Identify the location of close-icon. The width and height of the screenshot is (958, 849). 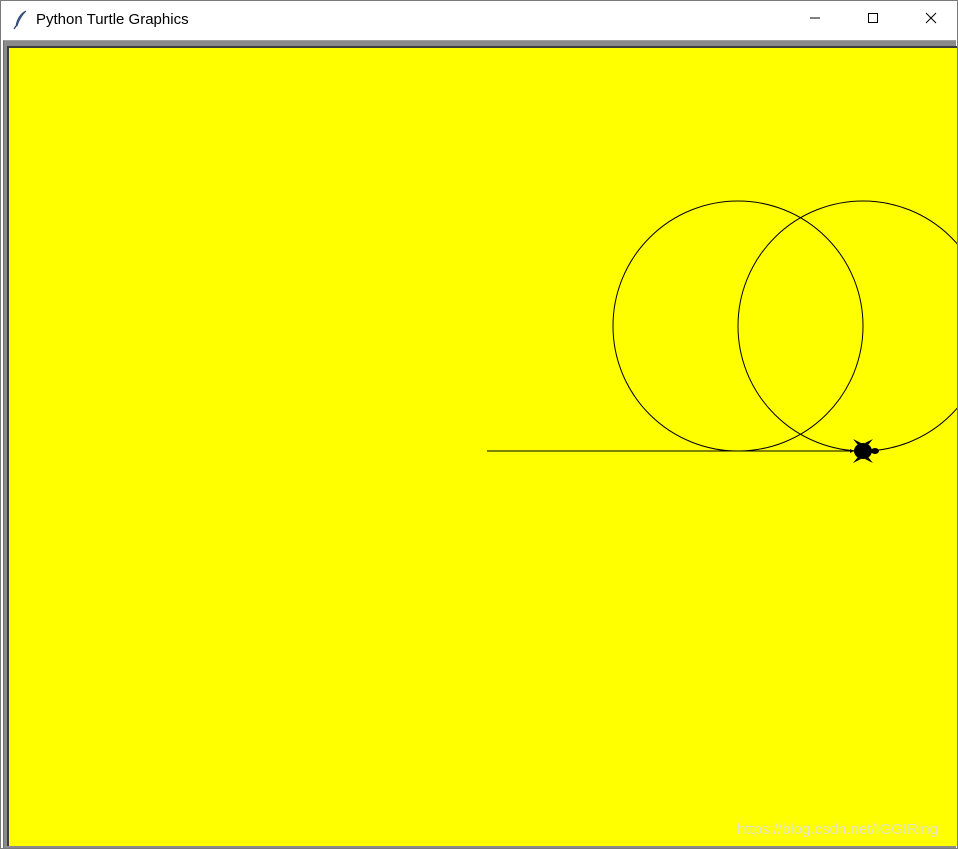
(931, 20).